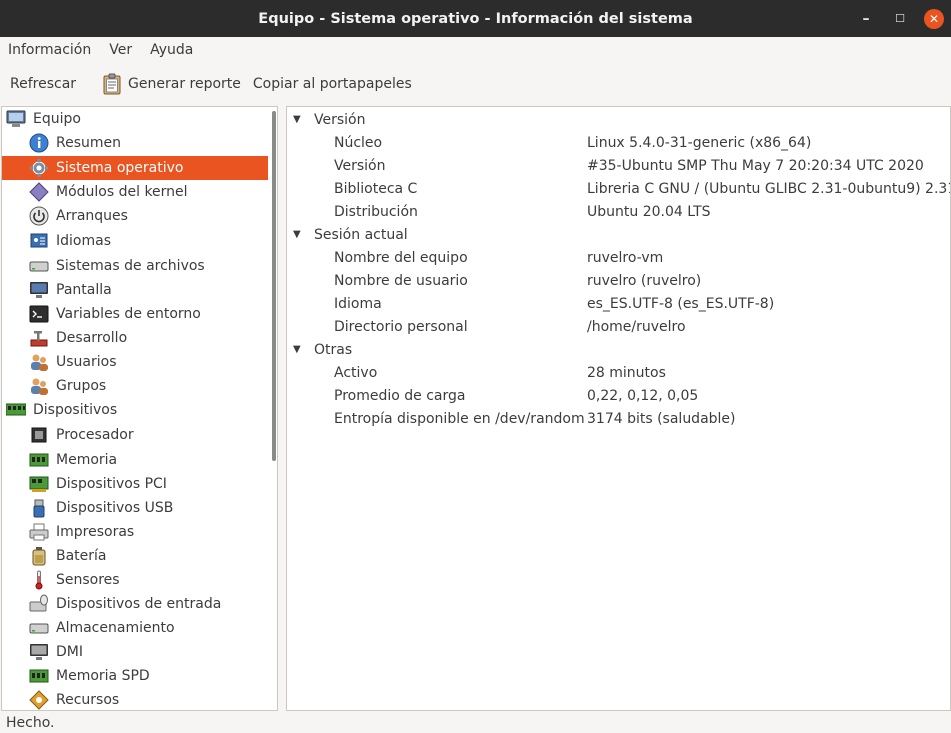 The height and width of the screenshot is (733, 951). What do you see at coordinates (184, 84) in the screenshot?
I see `report-label: Generar reporte` at bounding box center [184, 84].